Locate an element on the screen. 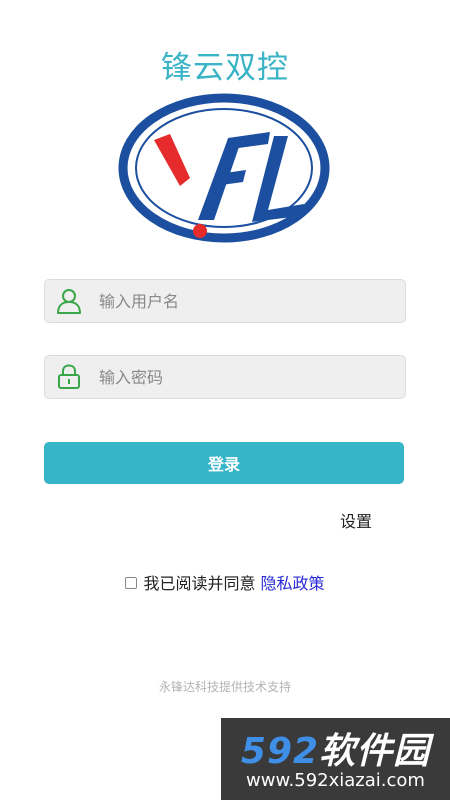  agree-checkbox is located at coordinates (131, 582).